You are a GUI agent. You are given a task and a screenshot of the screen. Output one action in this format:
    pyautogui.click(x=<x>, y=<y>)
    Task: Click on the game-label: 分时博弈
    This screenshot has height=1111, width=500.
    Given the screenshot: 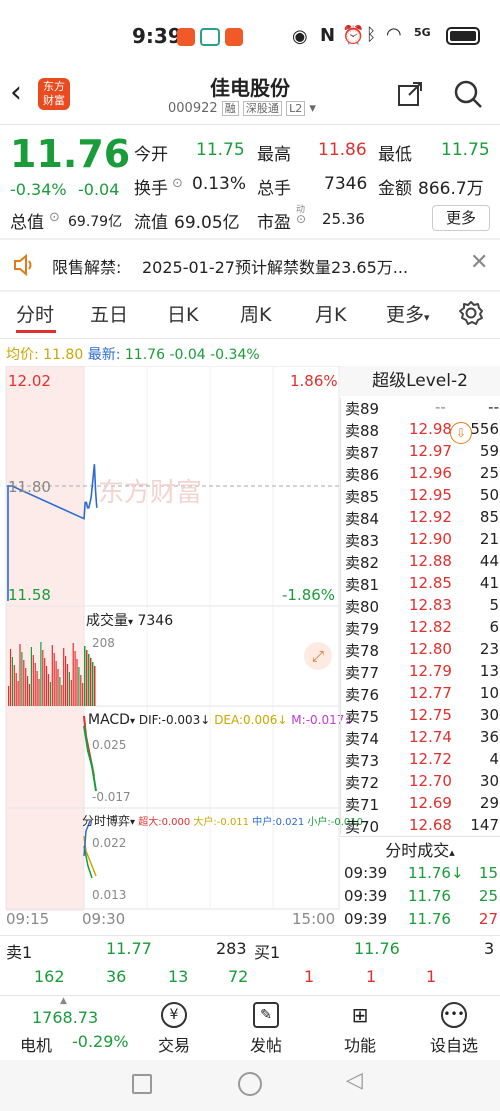 What is the action you would take?
    pyautogui.click(x=106, y=821)
    